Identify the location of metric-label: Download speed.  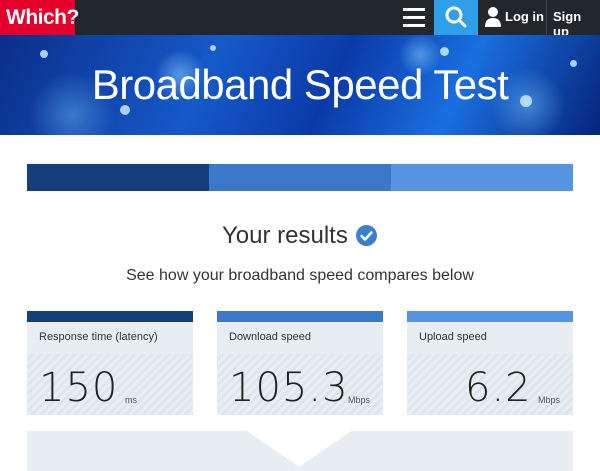
(270, 337).